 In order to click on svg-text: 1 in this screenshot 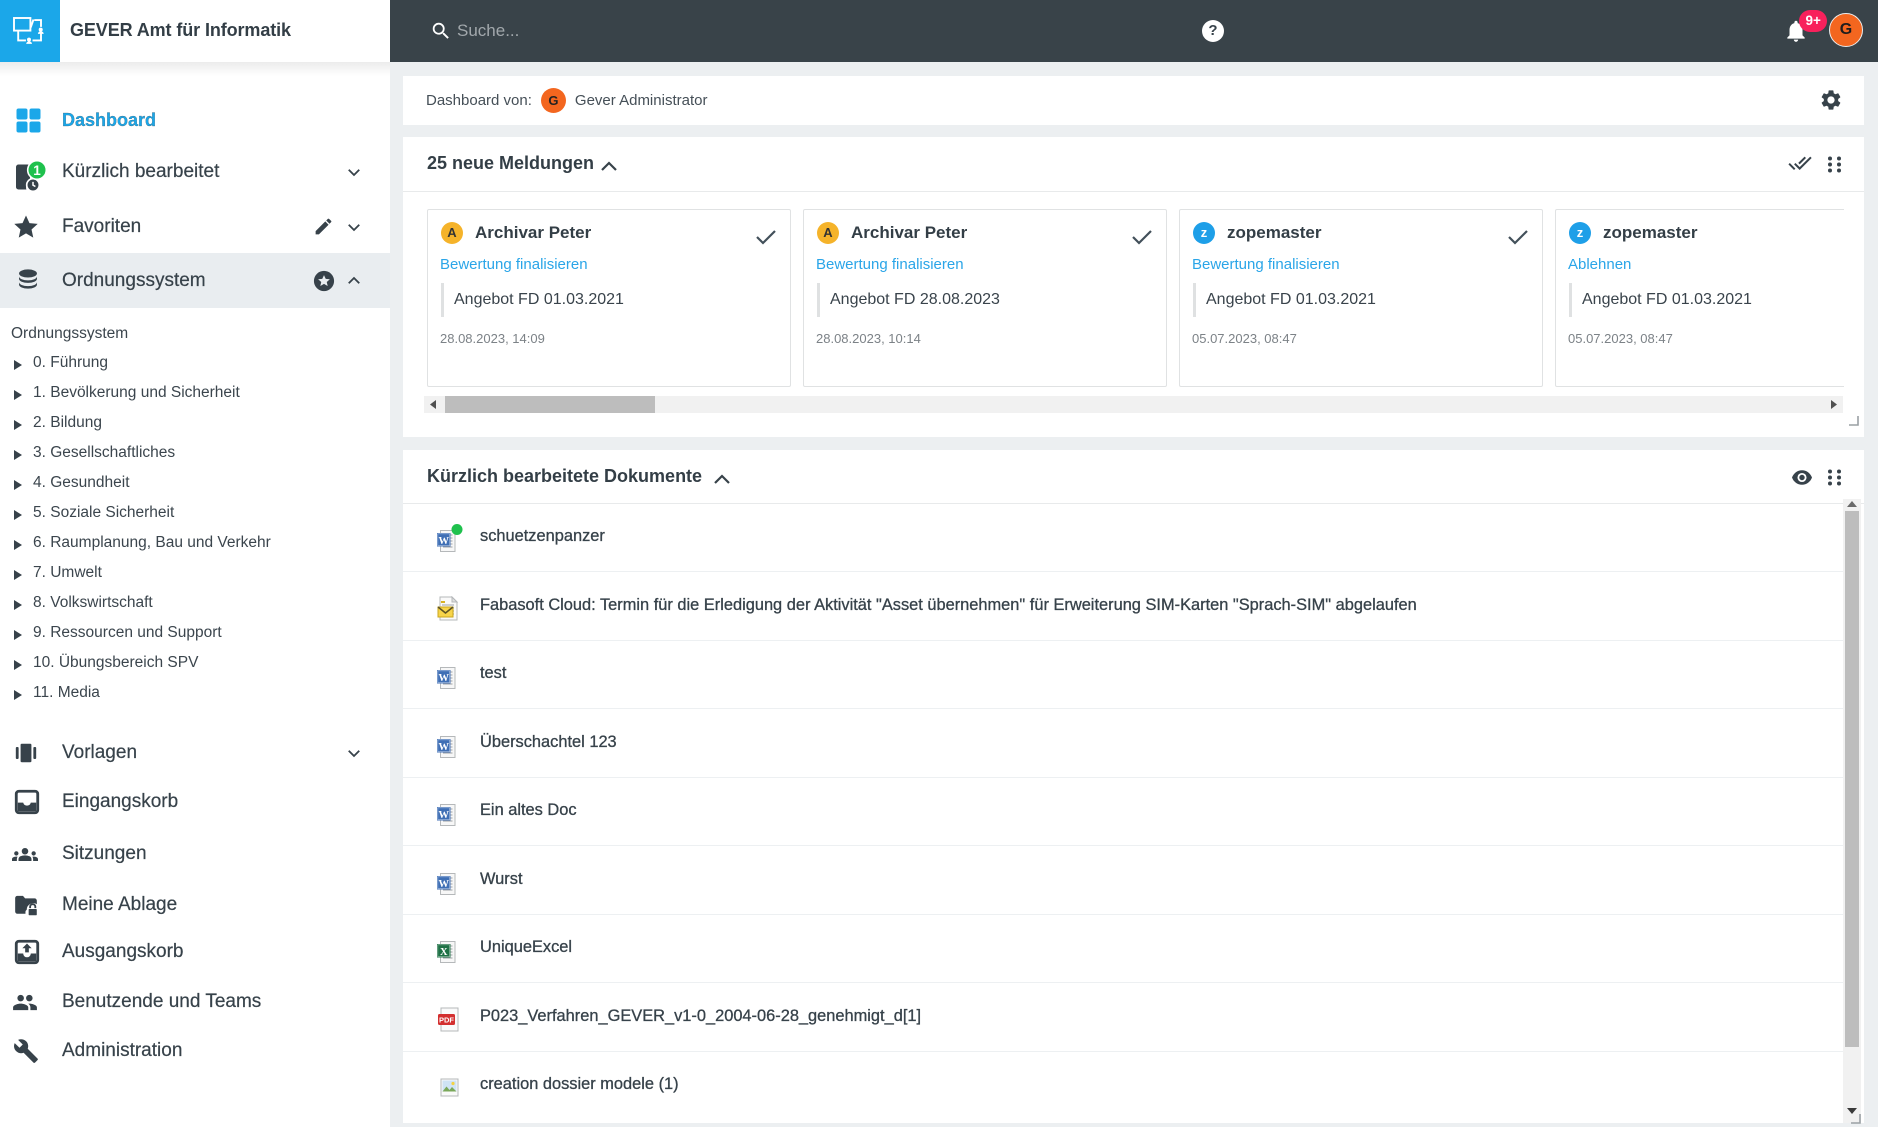, I will do `click(37, 170)`.